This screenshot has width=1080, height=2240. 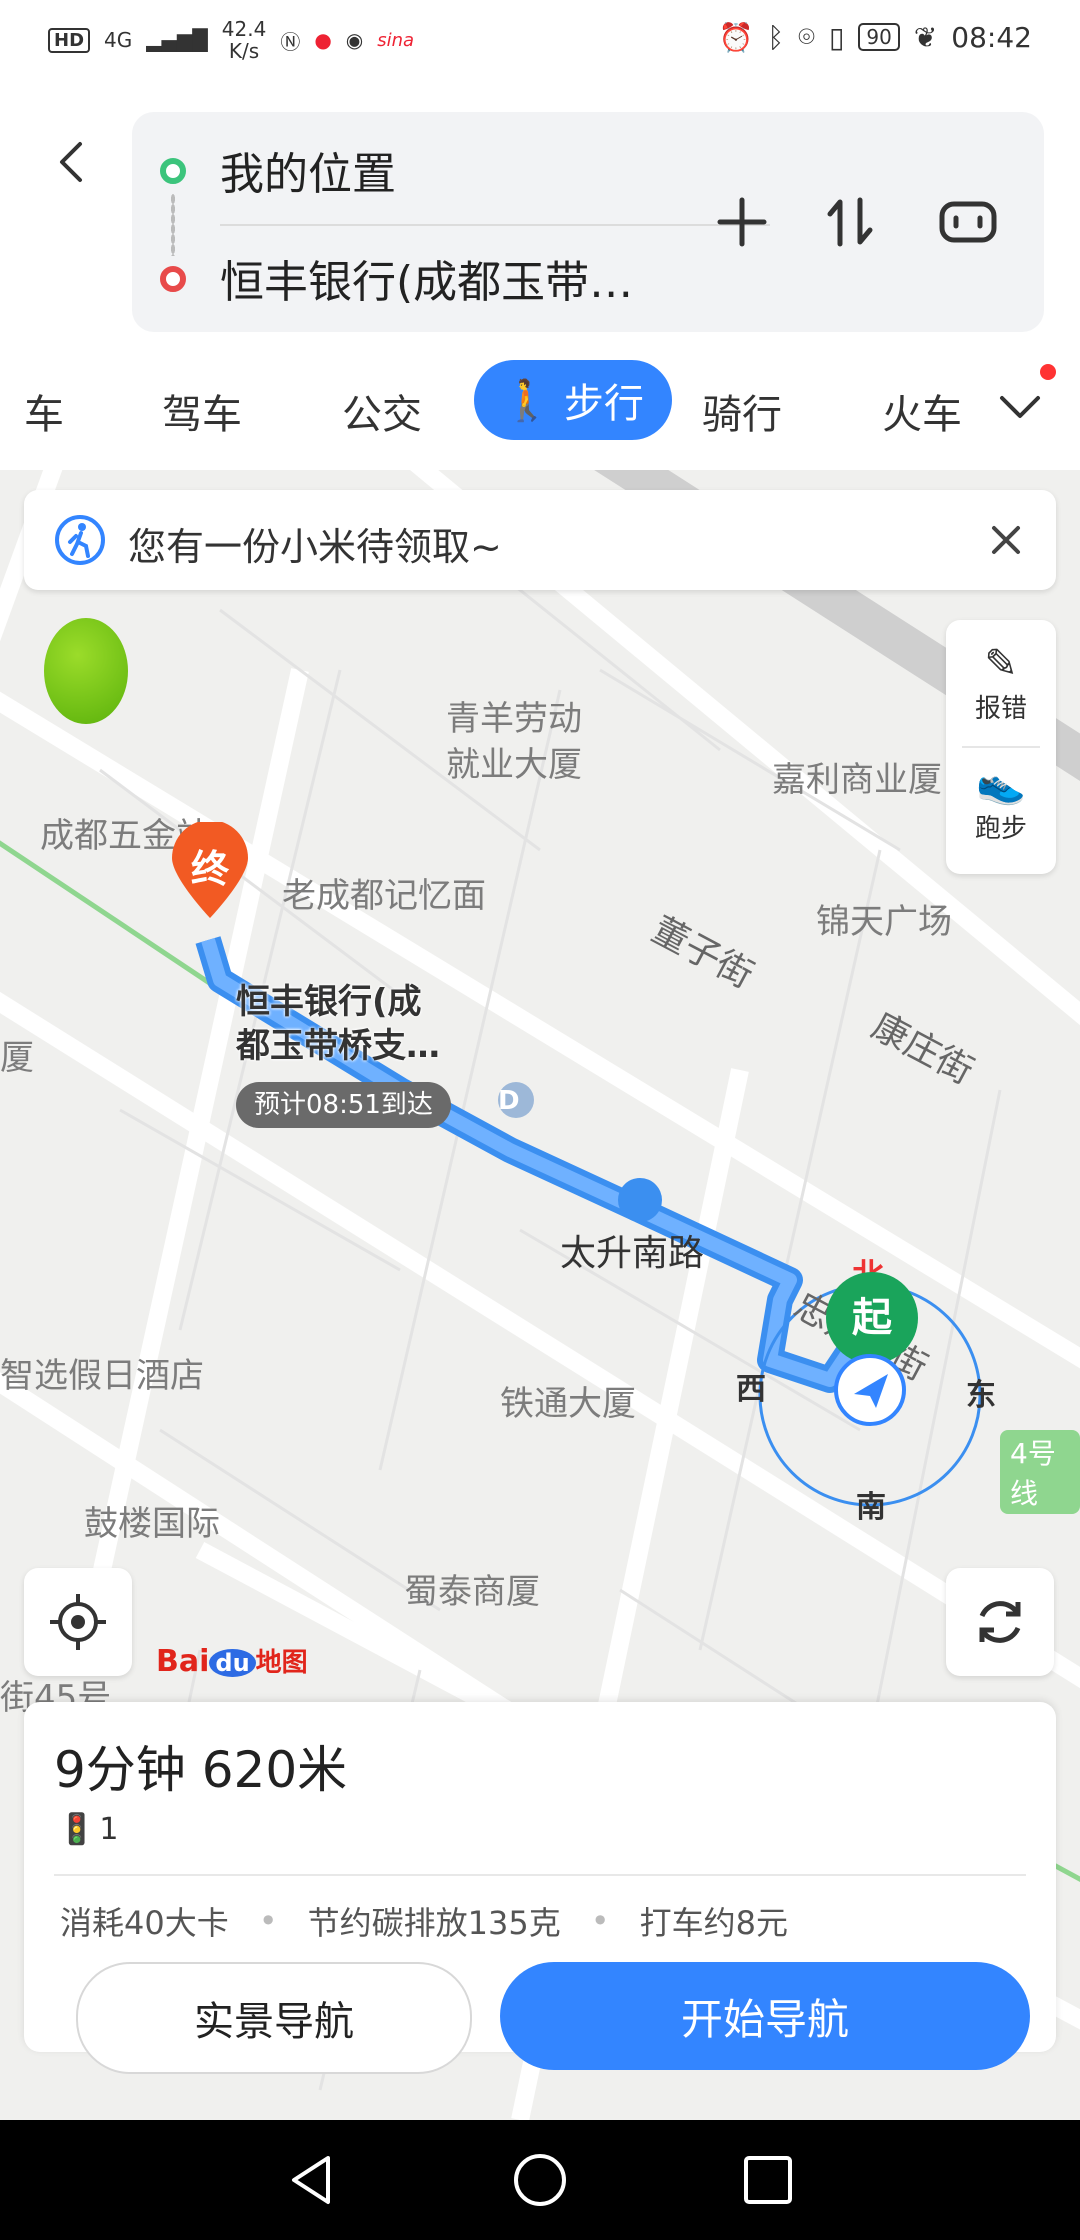 I want to click on traffic-light-icon: 🚦, so click(x=77, y=1829).